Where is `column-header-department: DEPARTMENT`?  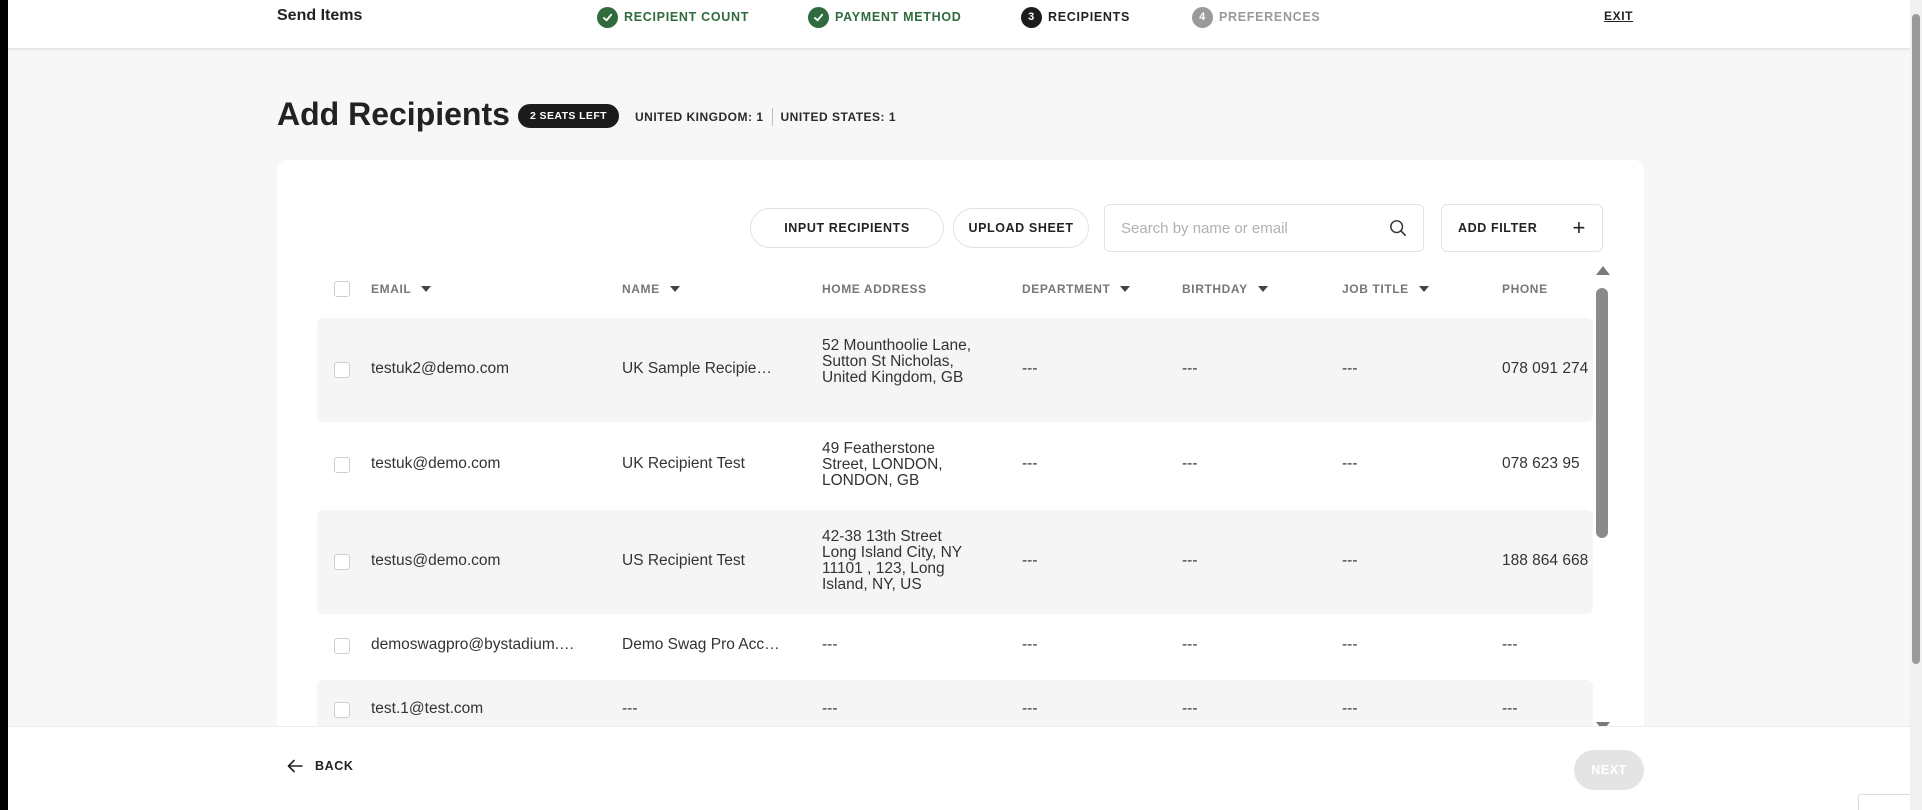 column-header-department: DEPARTMENT is located at coordinates (1076, 289).